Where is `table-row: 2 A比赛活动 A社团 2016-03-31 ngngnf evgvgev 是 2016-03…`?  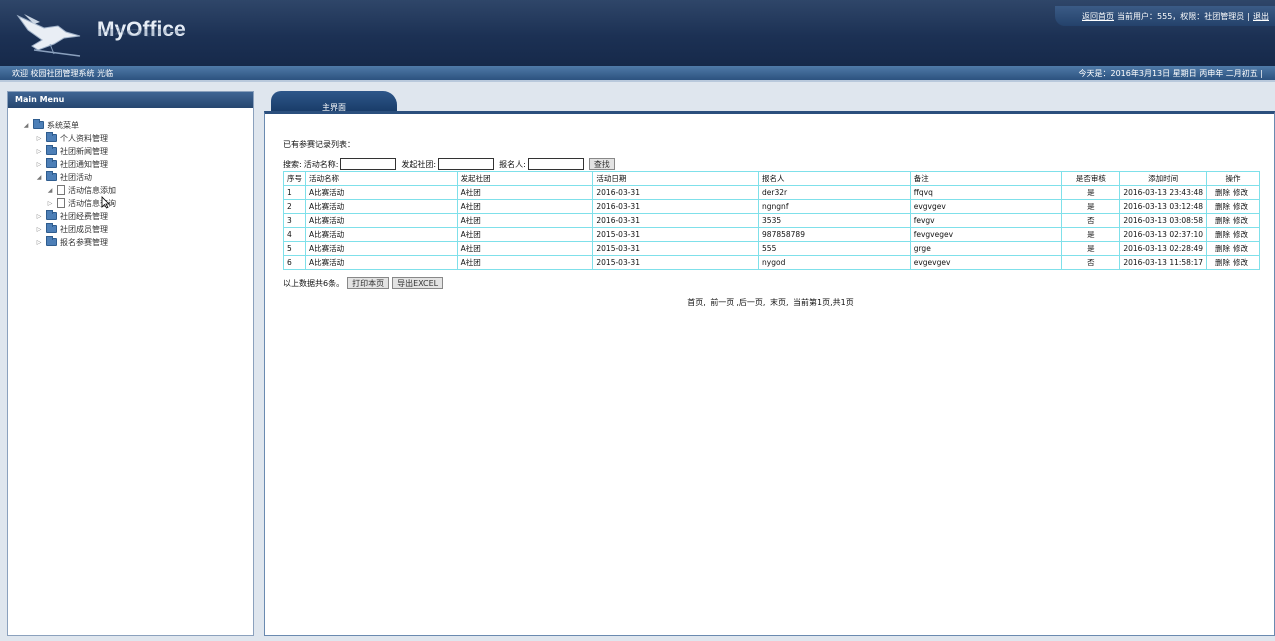
table-row: 2 A比赛活动 A社团 2016-03-31 ngngnf evgvgev 是 2016-03… is located at coordinates (771, 206).